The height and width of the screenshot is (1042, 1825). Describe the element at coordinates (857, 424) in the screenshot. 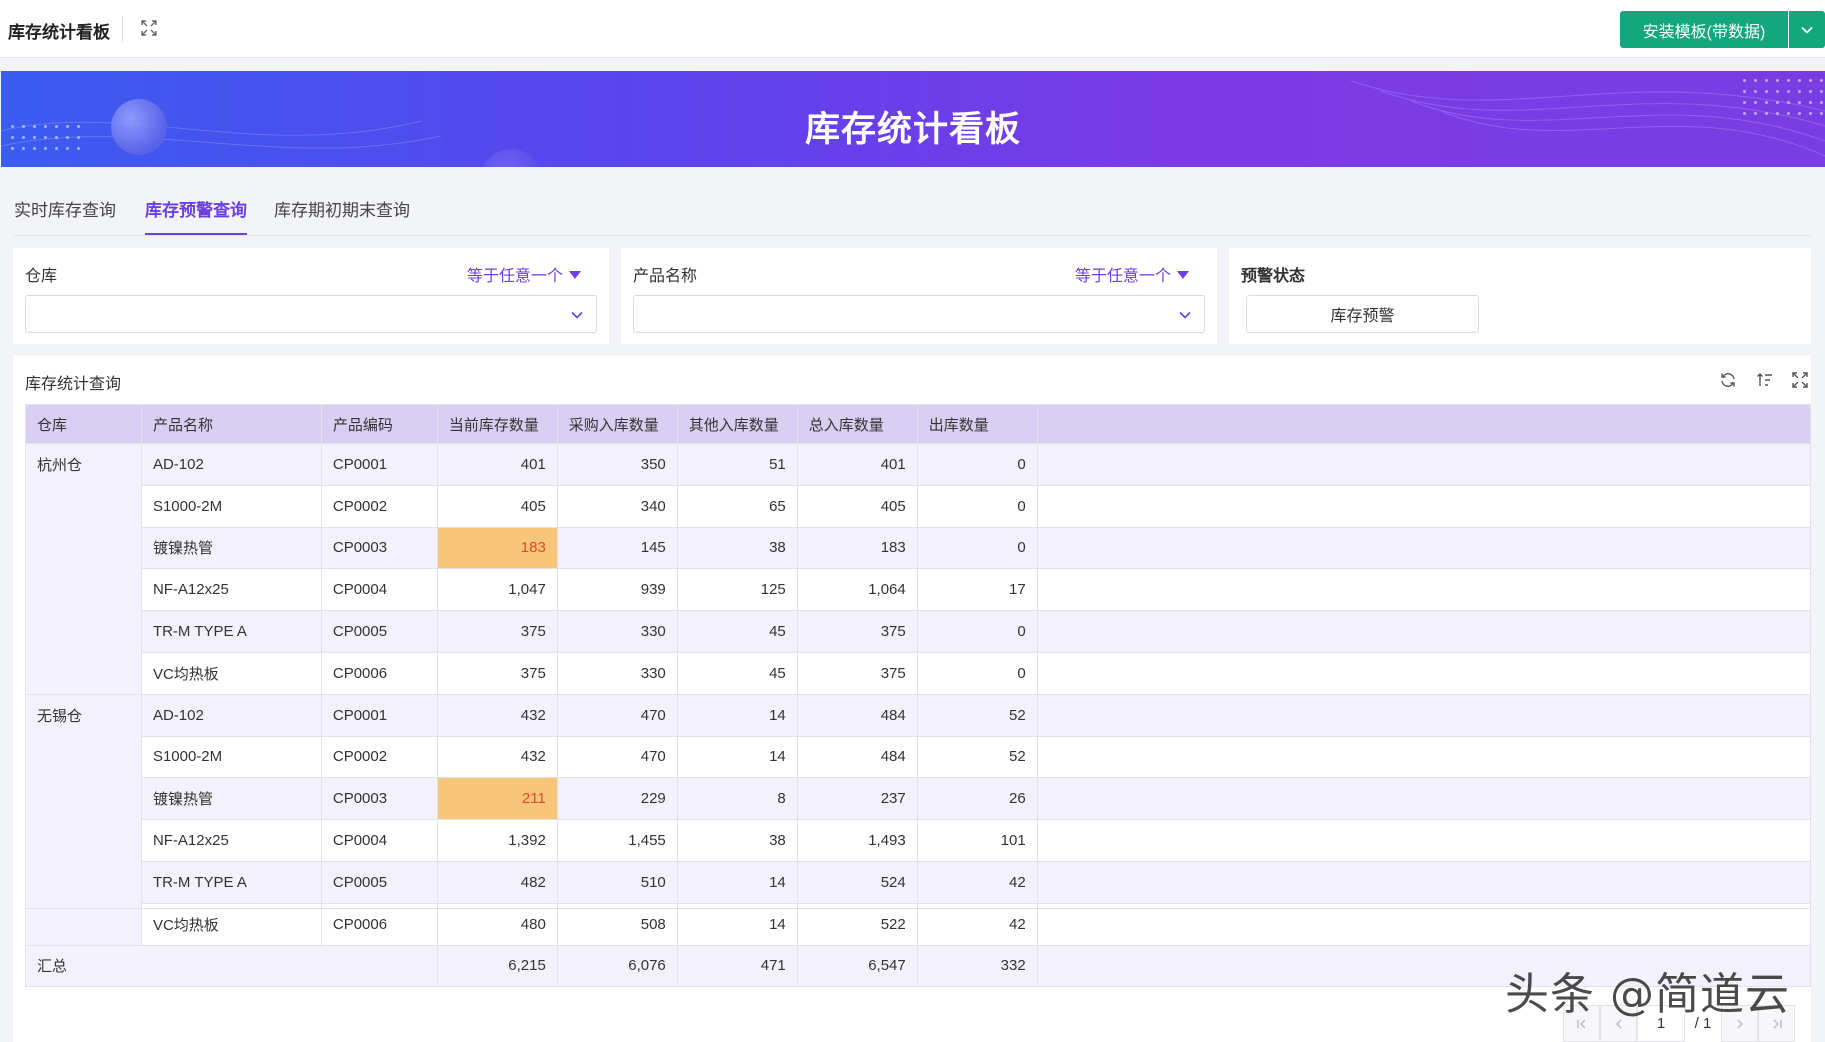

I see `column-header-total-in: 总入库数量` at that location.